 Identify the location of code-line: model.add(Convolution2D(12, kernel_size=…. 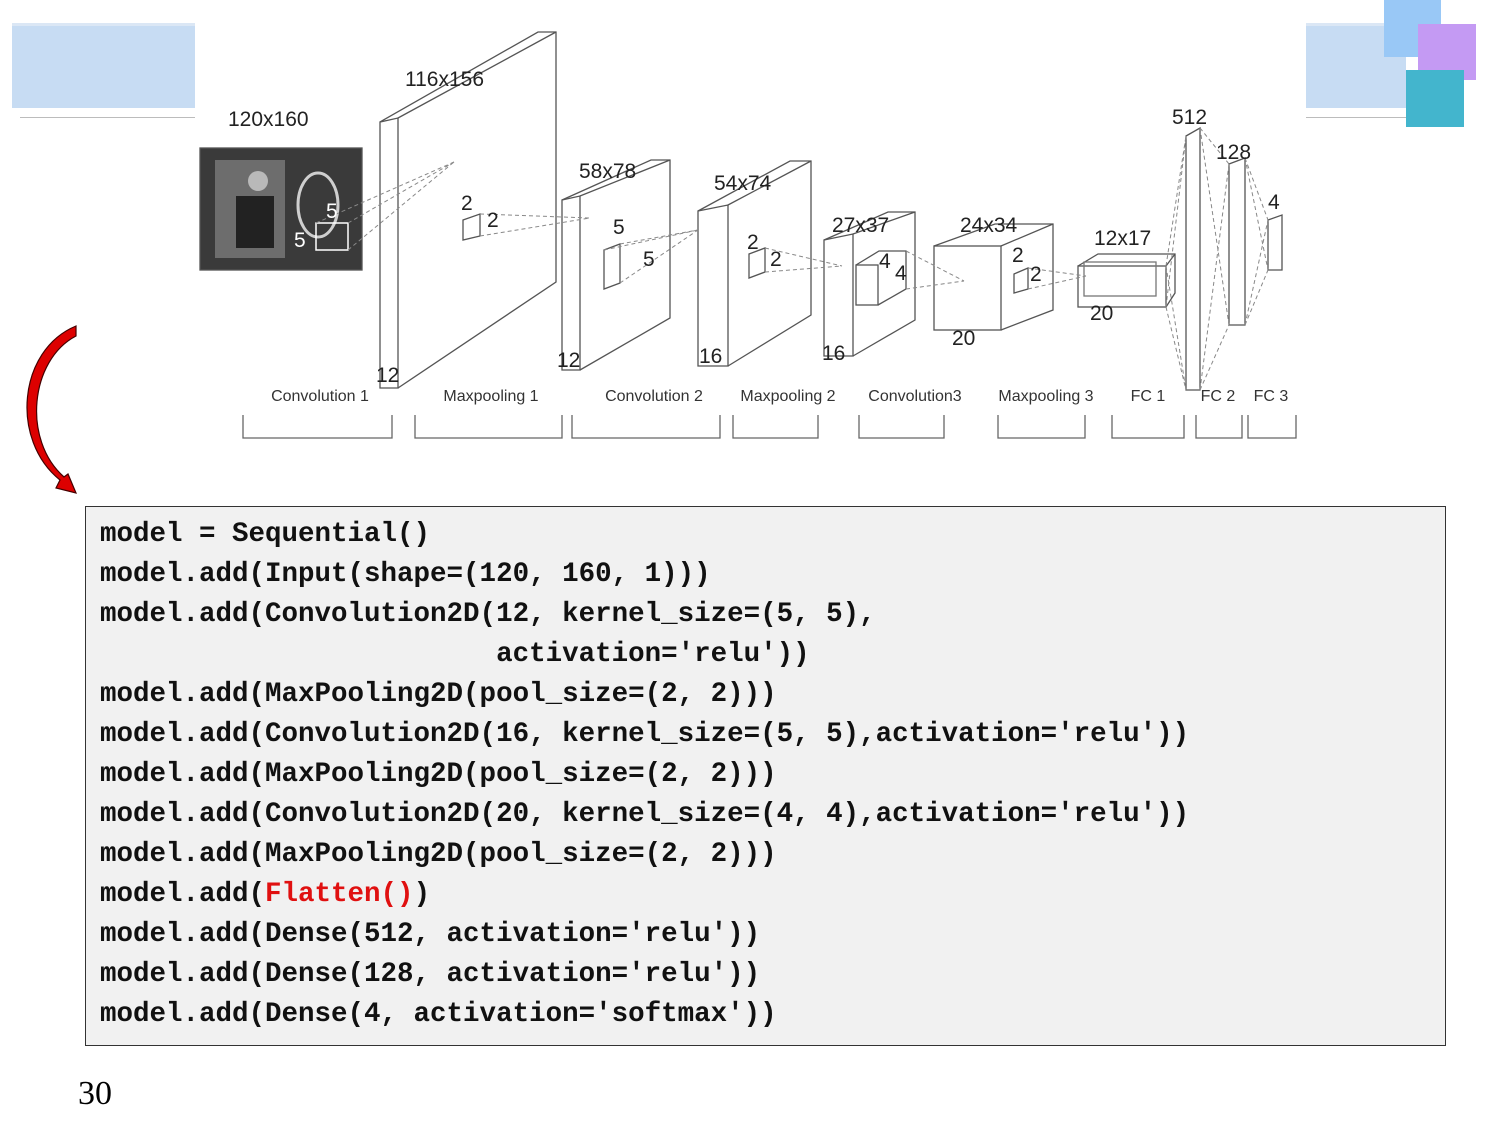
(488, 614).